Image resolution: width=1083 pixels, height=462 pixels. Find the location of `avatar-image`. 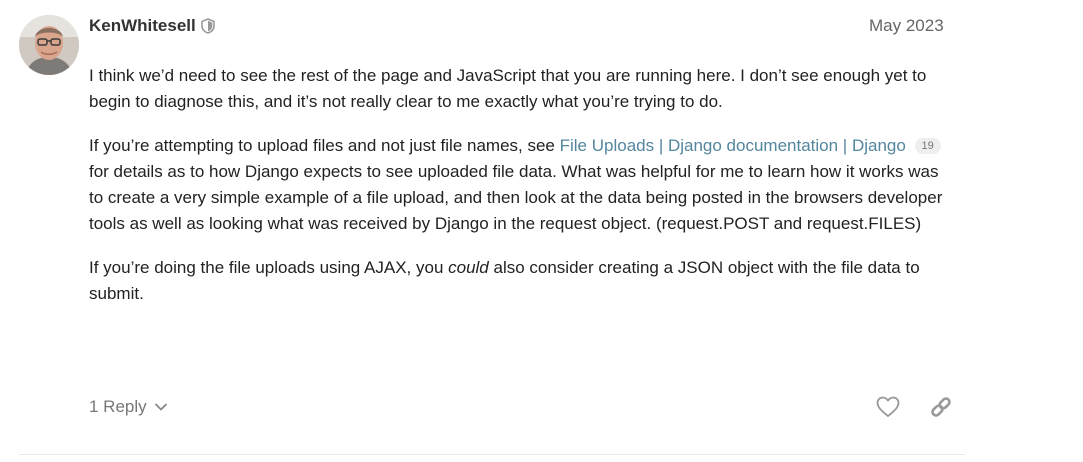

avatar-image is located at coordinates (49, 45).